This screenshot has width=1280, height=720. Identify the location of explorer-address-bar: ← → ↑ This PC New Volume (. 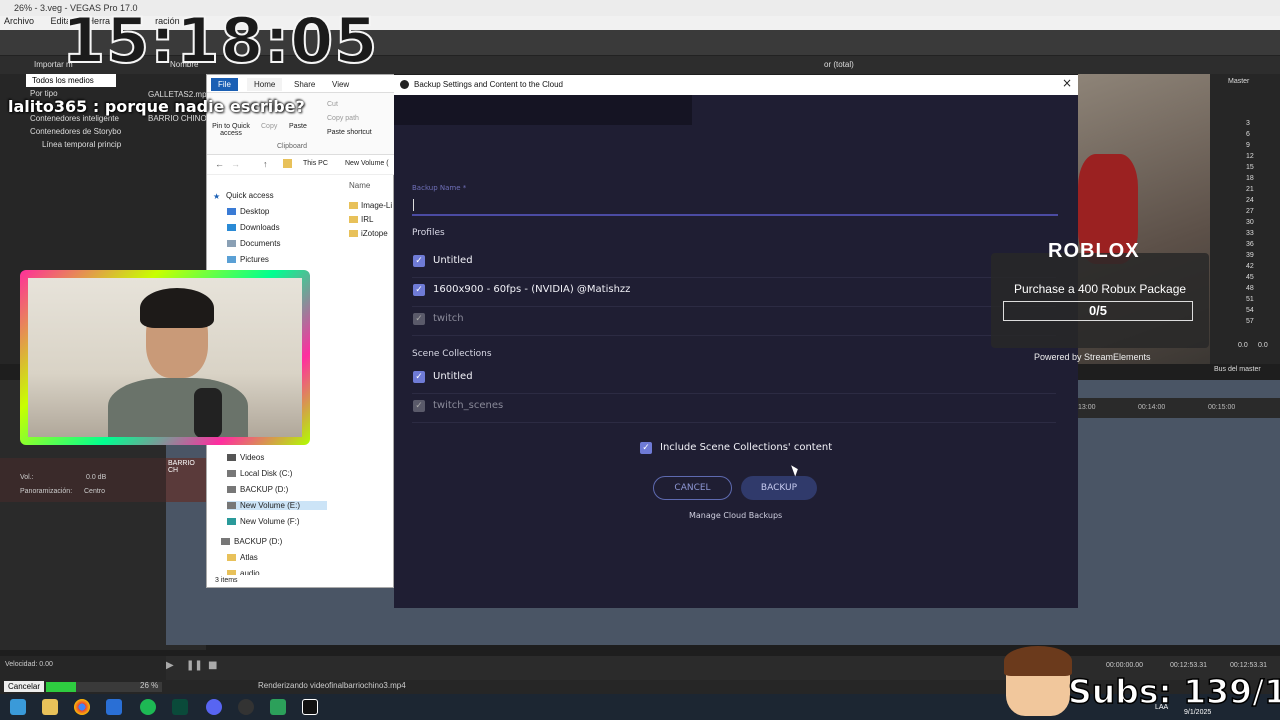
(301, 165).